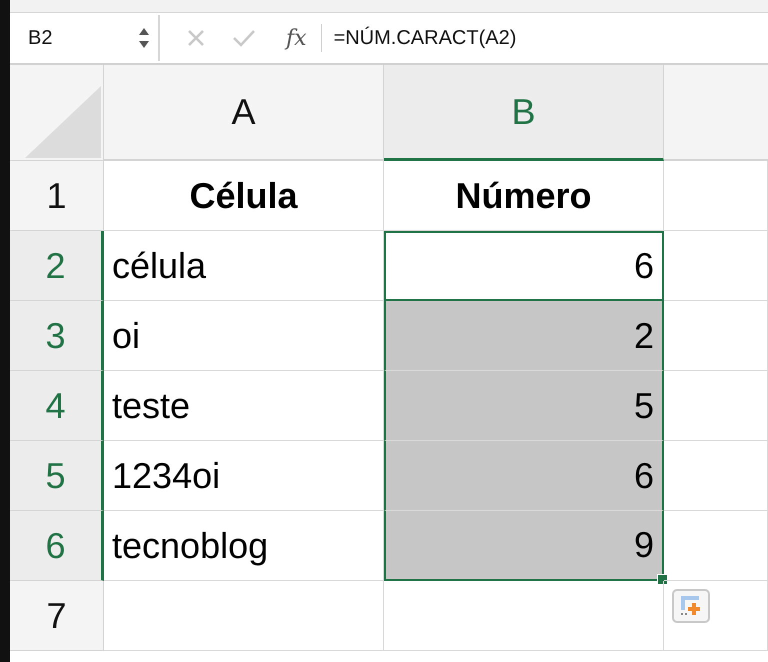 The height and width of the screenshot is (662, 768). I want to click on column-header: A, so click(244, 113).